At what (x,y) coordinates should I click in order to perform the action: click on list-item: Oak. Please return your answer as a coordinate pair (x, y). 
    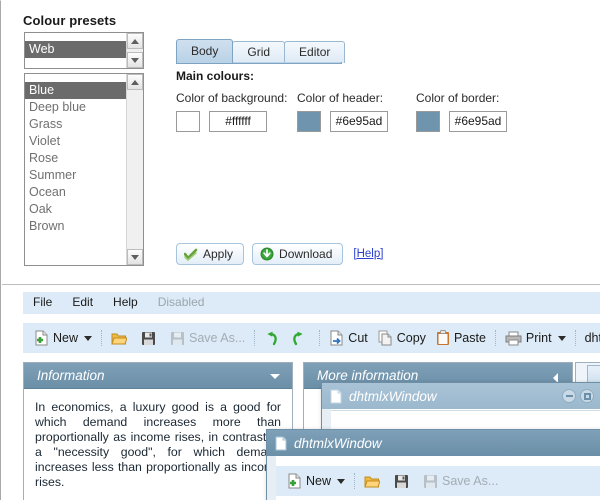
    Looking at the image, I should click on (75, 209).